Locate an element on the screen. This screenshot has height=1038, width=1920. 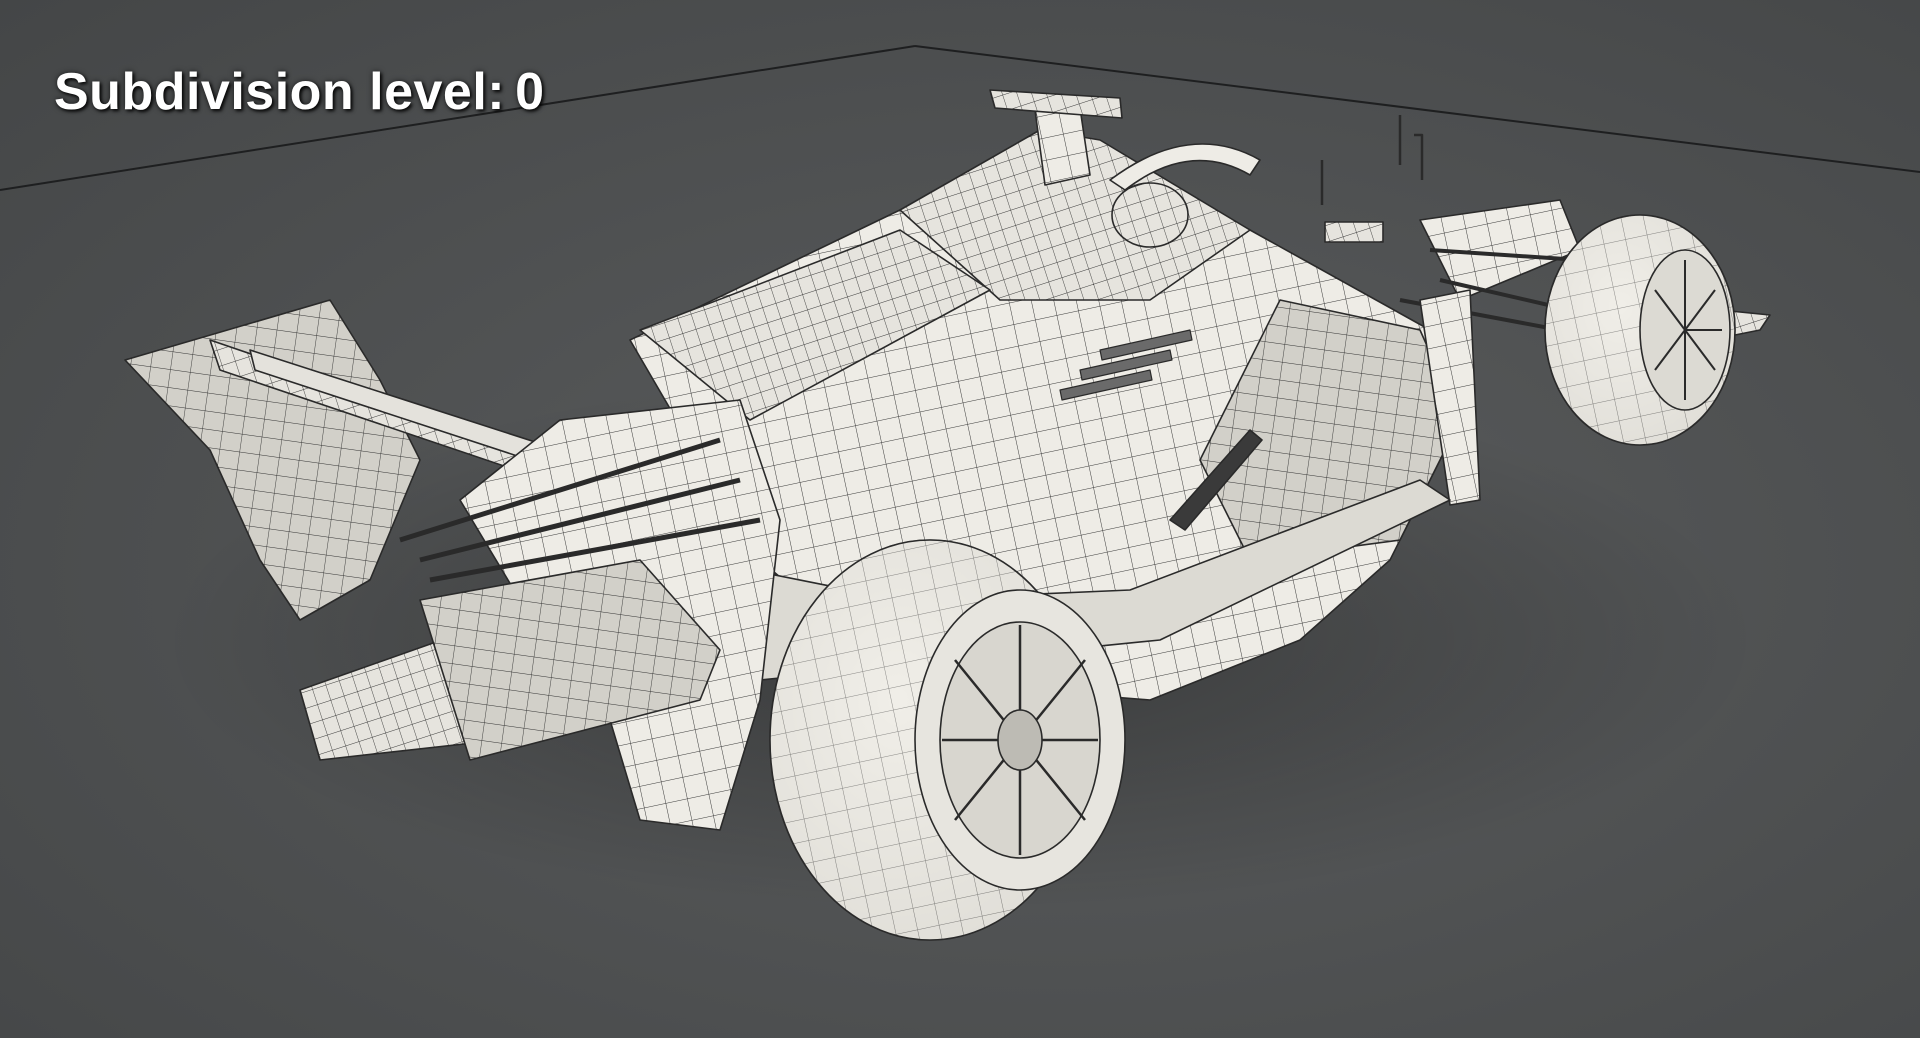
subdivision-level-label: Subdivision level: 0 is located at coordinates (299, 92).